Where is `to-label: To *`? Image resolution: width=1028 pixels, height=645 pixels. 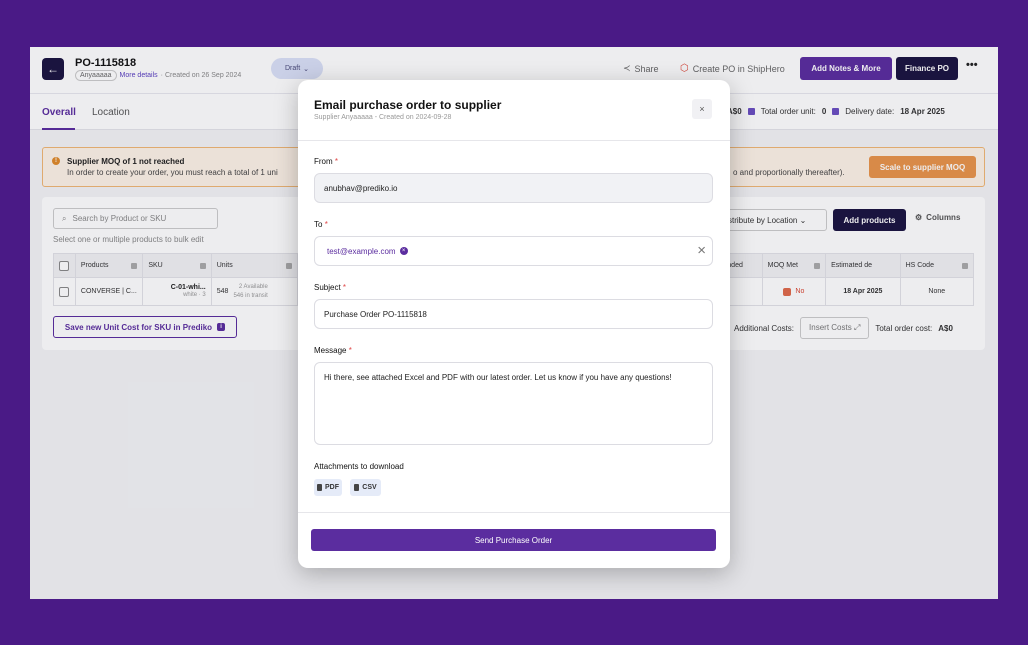
to-label: To * is located at coordinates (321, 224).